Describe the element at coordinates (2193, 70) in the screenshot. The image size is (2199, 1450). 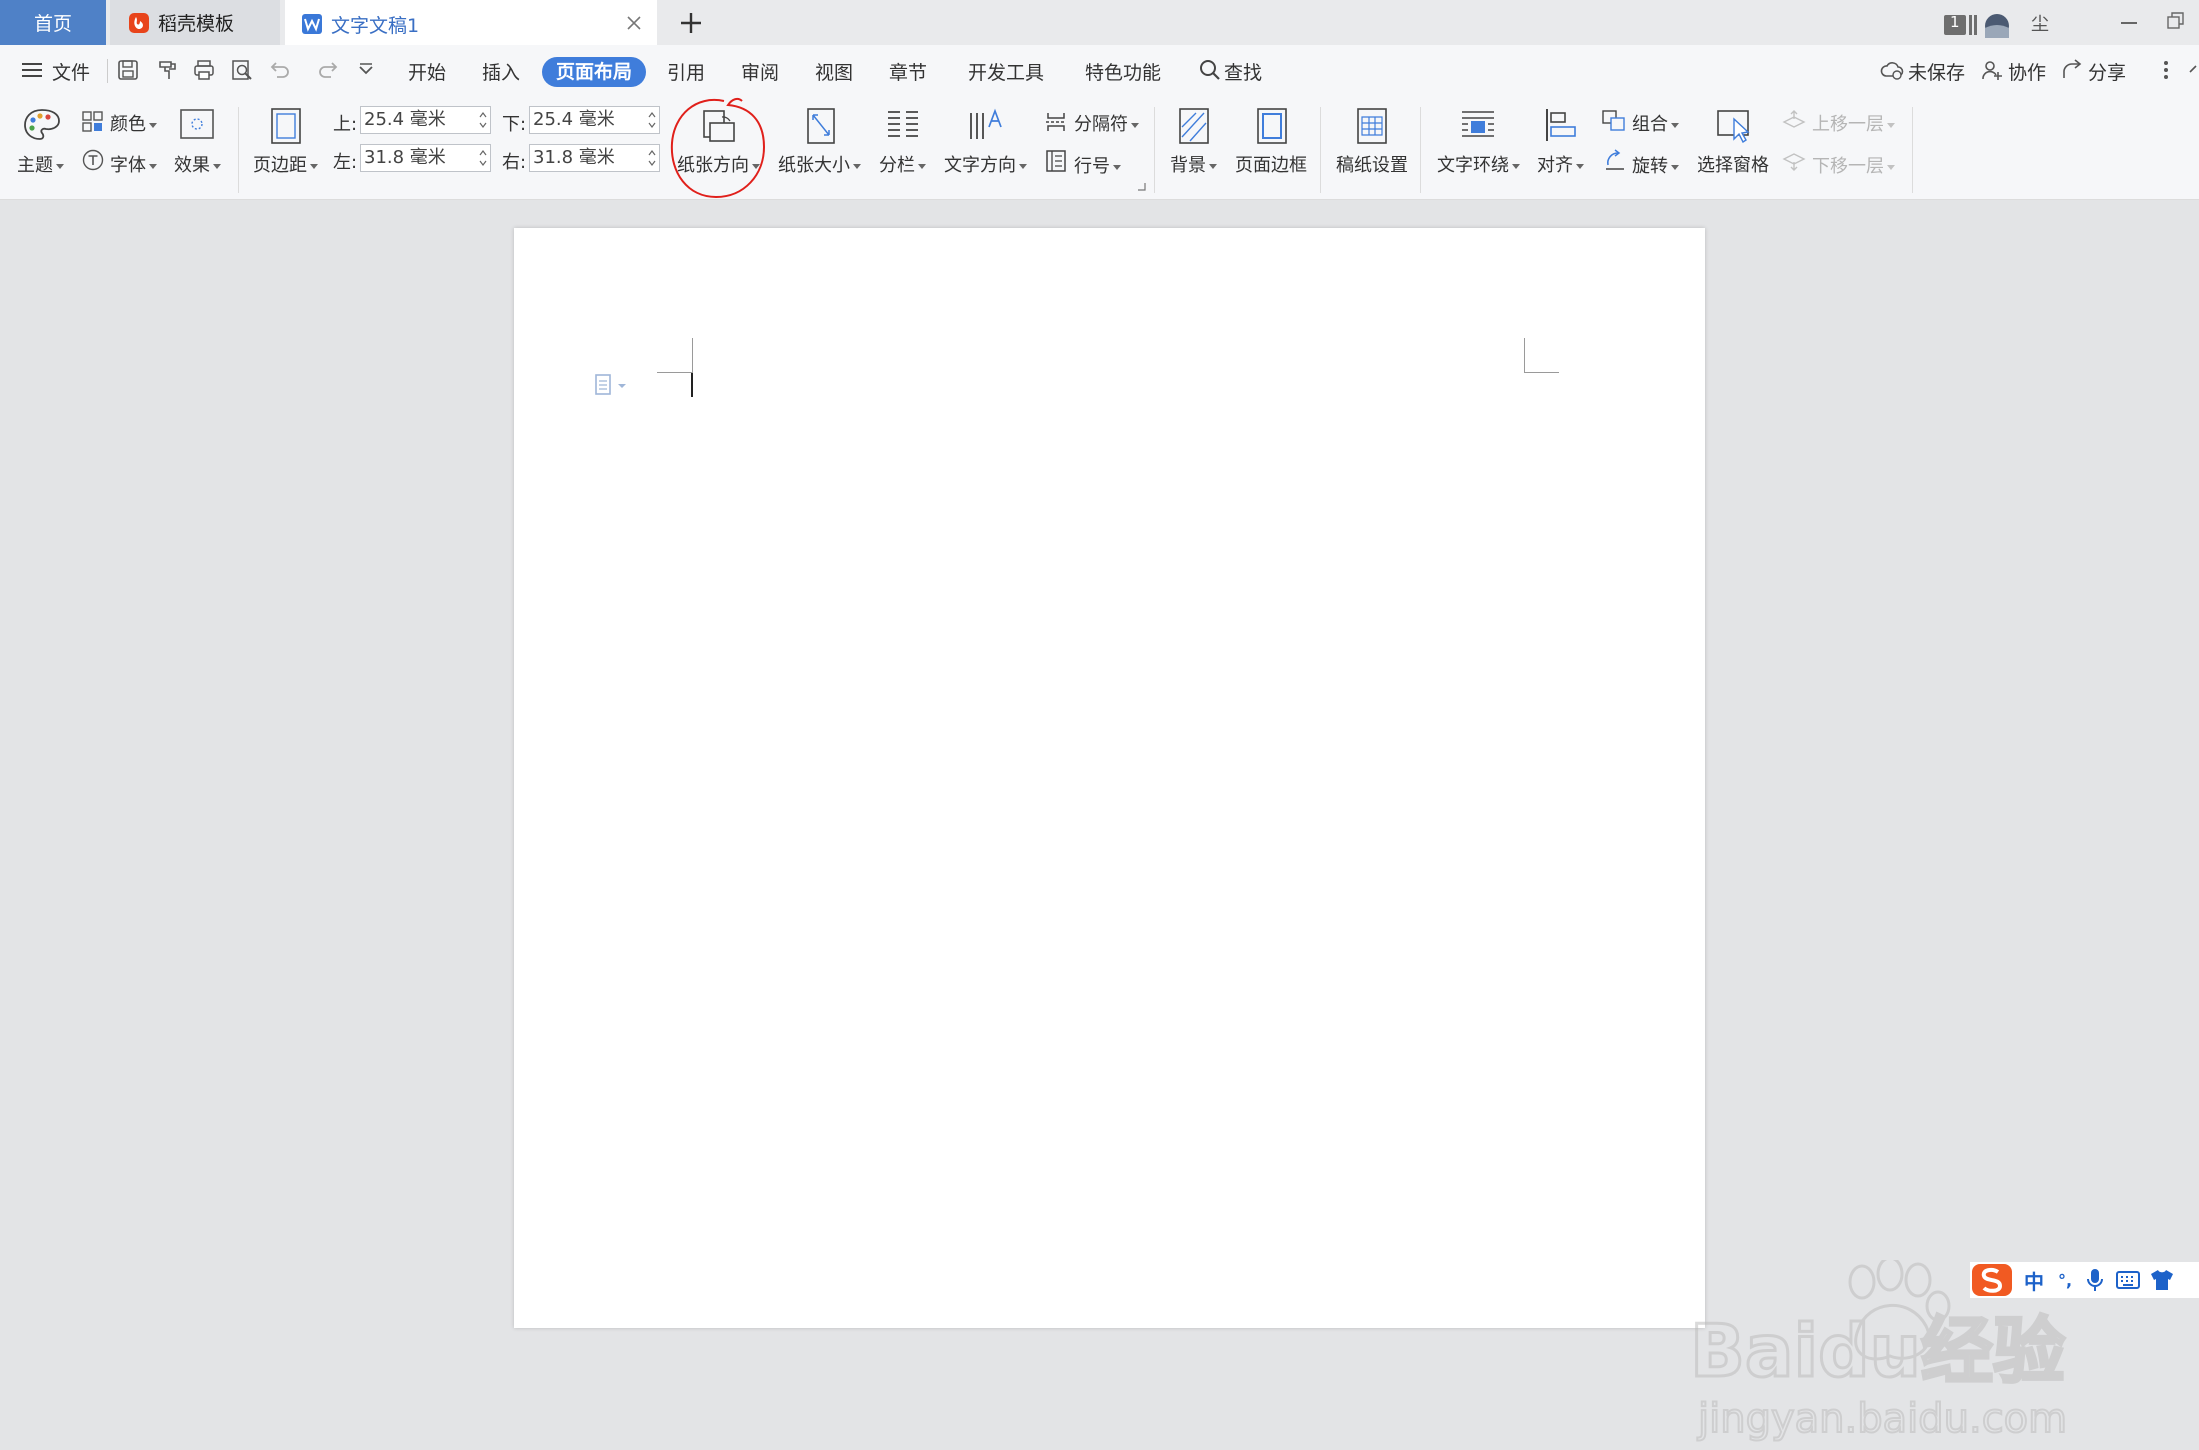
I see `collapse-ribbon-icon` at that location.